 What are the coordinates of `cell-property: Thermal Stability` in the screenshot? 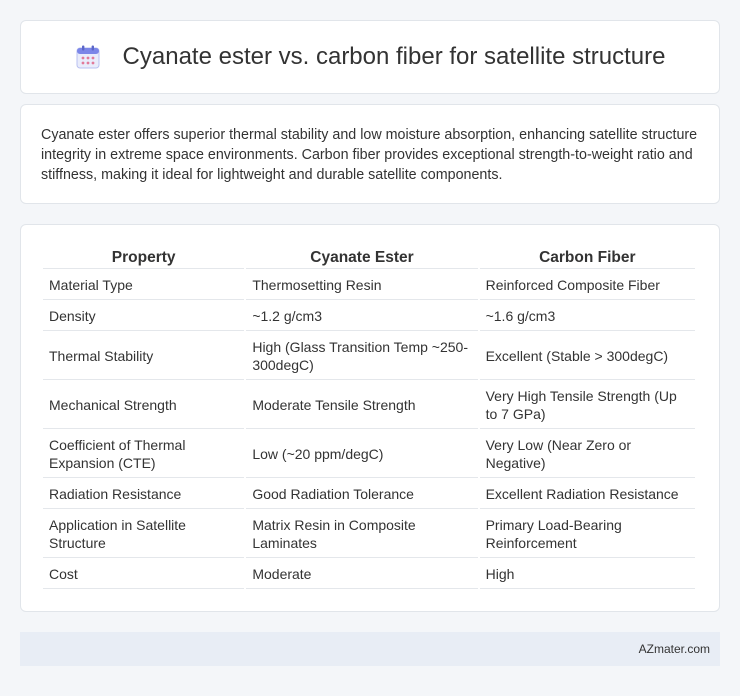 It's located at (144, 356).